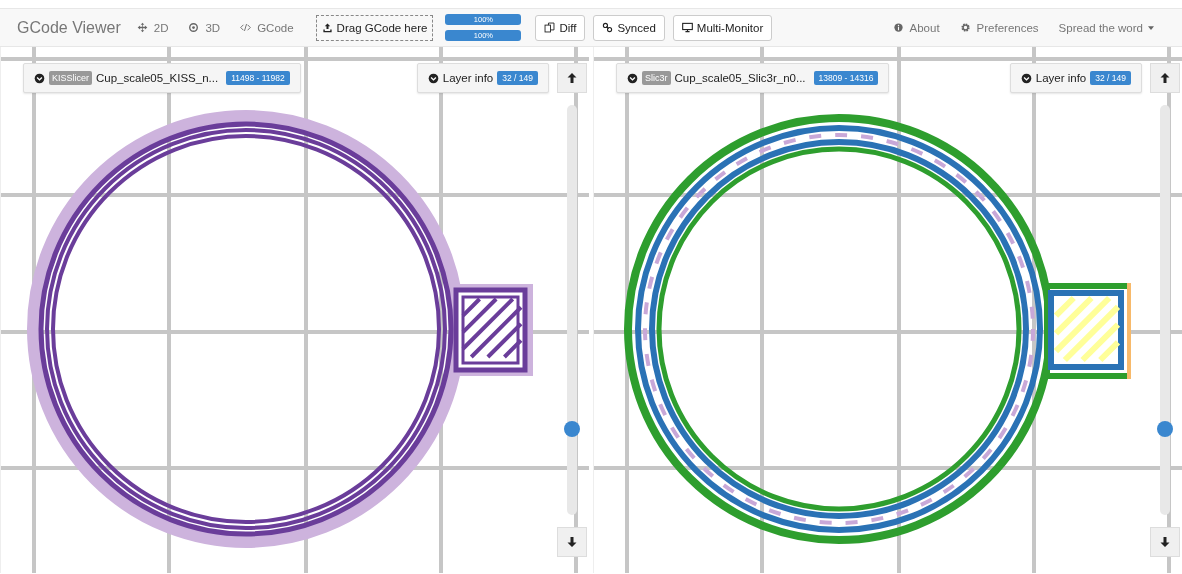 The width and height of the screenshot is (1182, 574). Describe the element at coordinates (629, 27) in the screenshot. I see `toolbar-button: Synced` at that location.